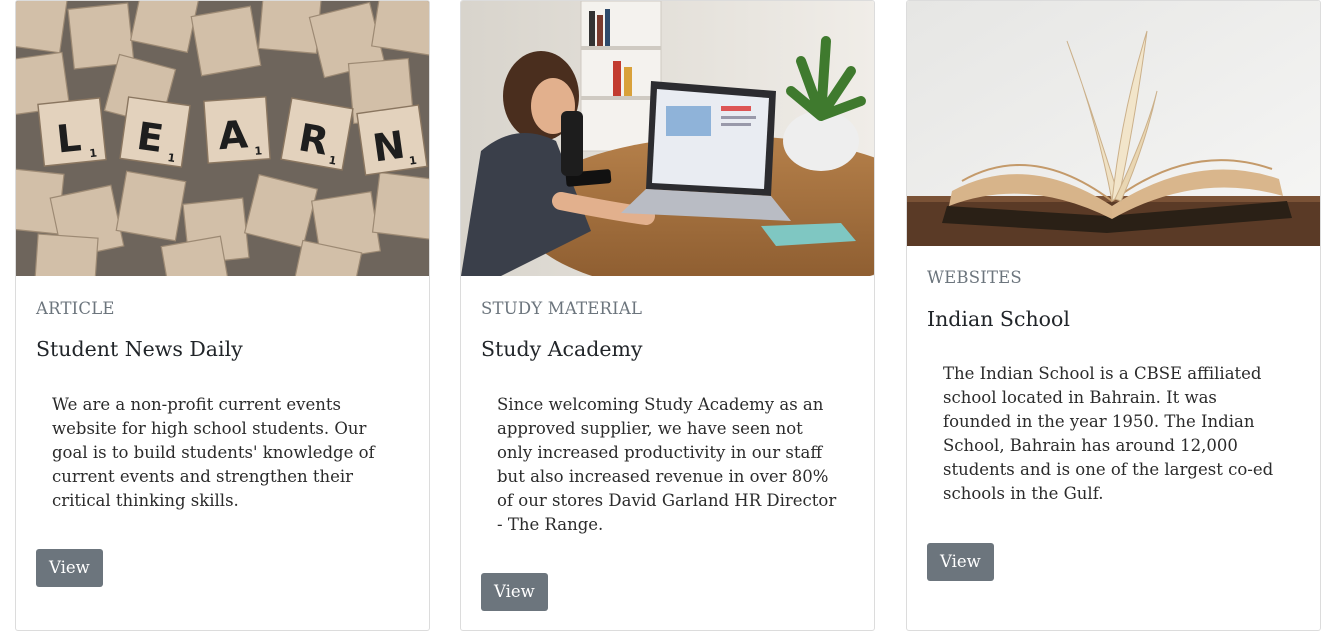  Describe the element at coordinates (998, 319) in the screenshot. I see `card-title: Indian School` at that location.